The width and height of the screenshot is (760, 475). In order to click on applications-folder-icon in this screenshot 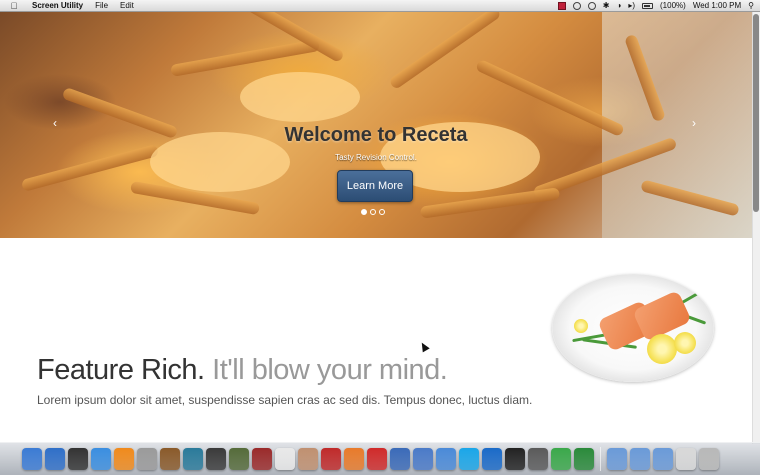, I will do `click(617, 459)`.